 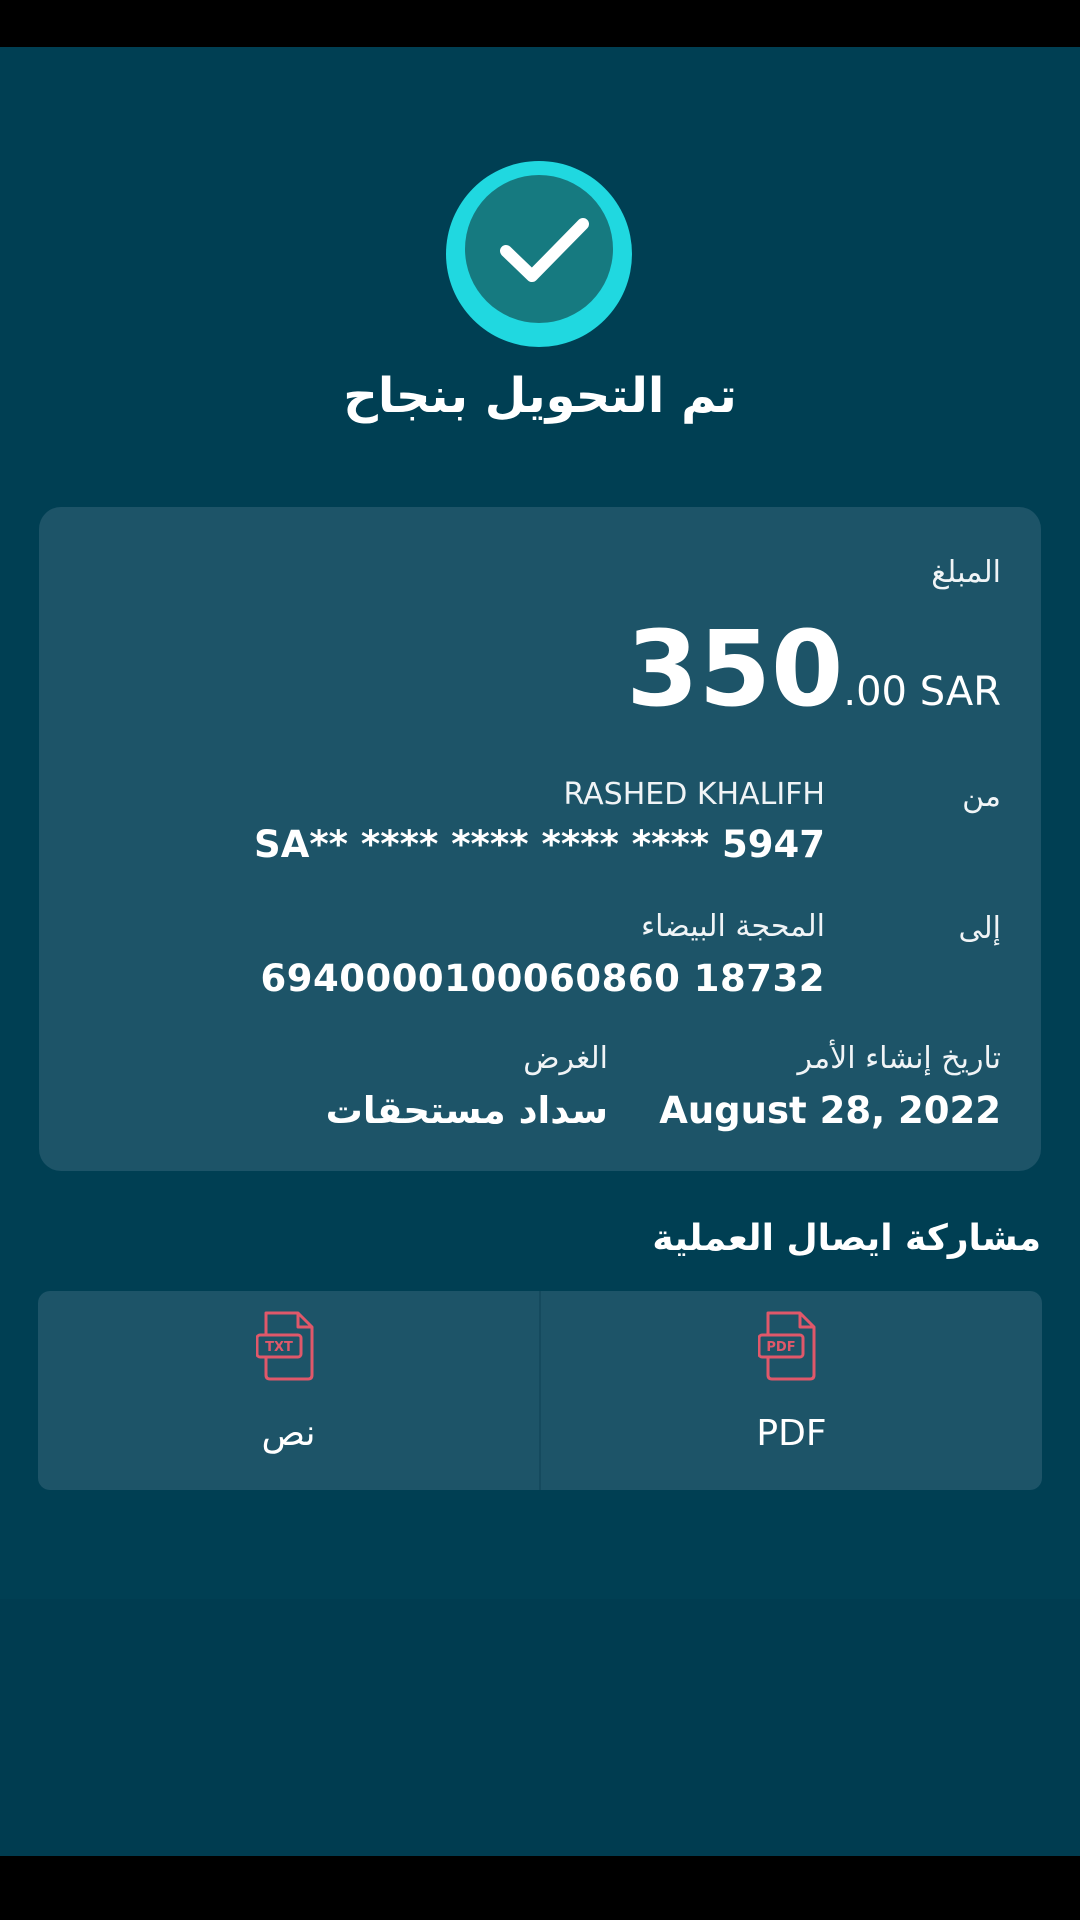 What do you see at coordinates (539, 844) in the screenshot?
I see `from-account: SA** **** **** **** **** 5947` at bounding box center [539, 844].